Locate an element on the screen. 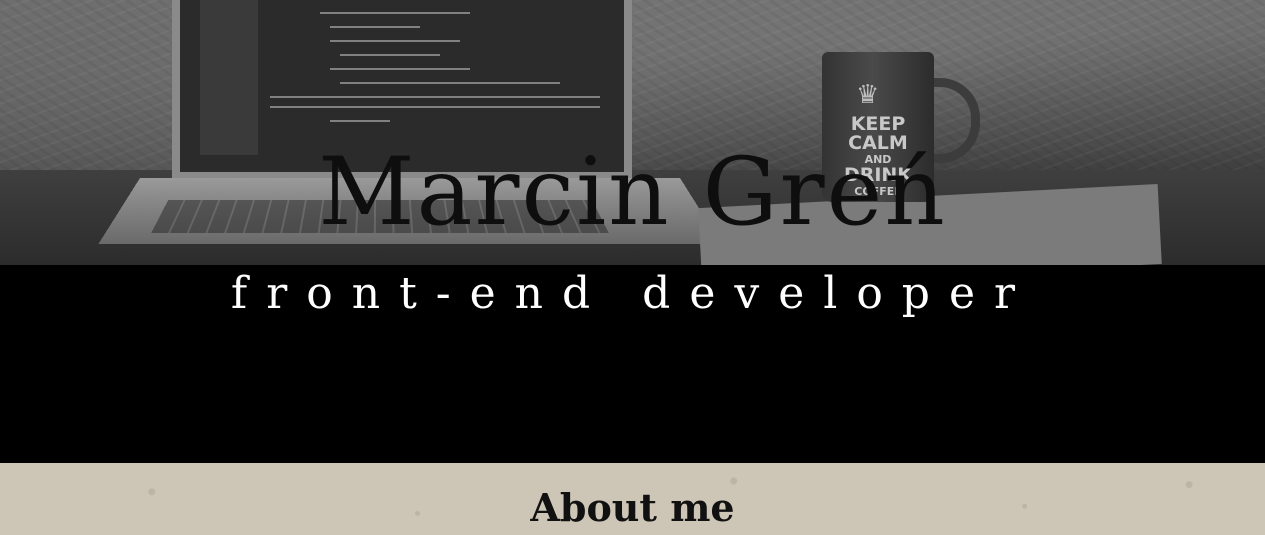 The height and width of the screenshot is (535, 1265). hero-name: Marcin Greń is located at coordinates (632, 192).